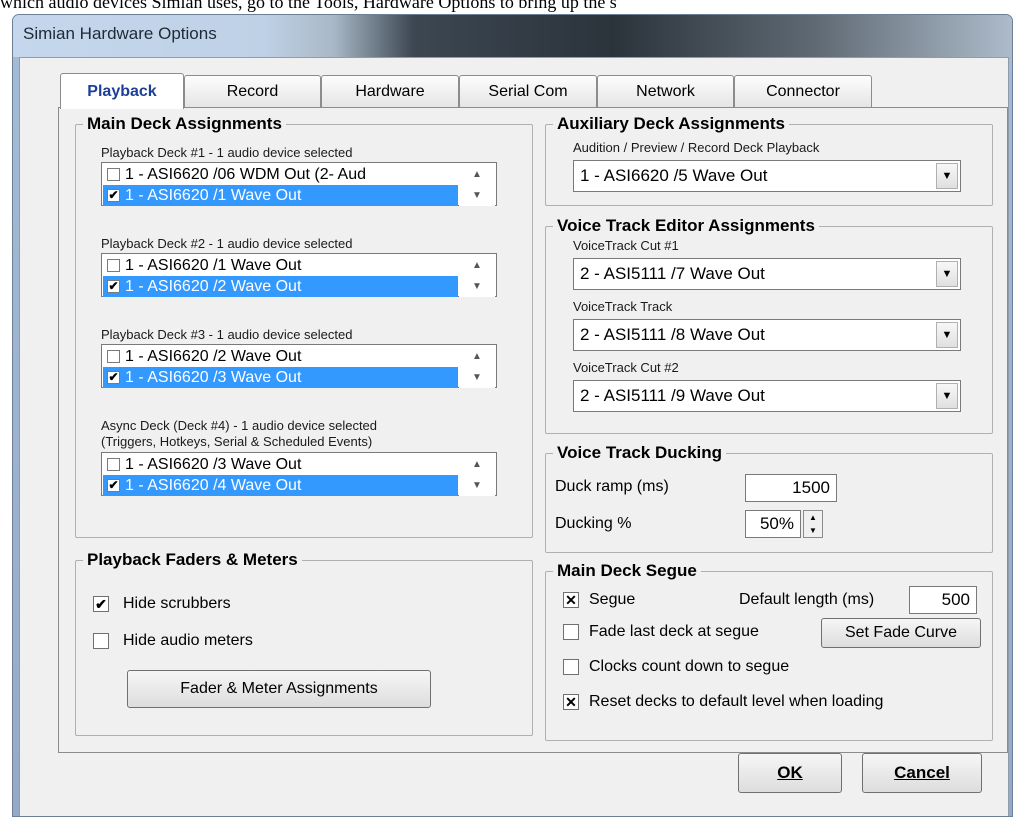 The width and height of the screenshot is (1013, 817). What do you see at coordinates (767, 335) in the screenshot?
I see `track-select: 2 - ASI5111 /8 Wave Out ▼` at bounding box center [767, 335].